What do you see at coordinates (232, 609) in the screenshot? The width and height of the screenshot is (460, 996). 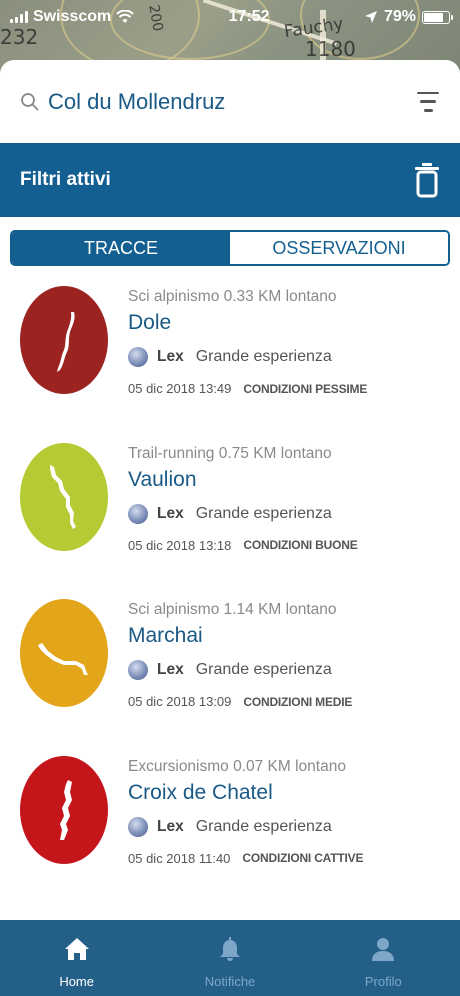 I see `track-meta: Sci alpinismo 1.14 KM lontano` at bounding box center [232, 609].